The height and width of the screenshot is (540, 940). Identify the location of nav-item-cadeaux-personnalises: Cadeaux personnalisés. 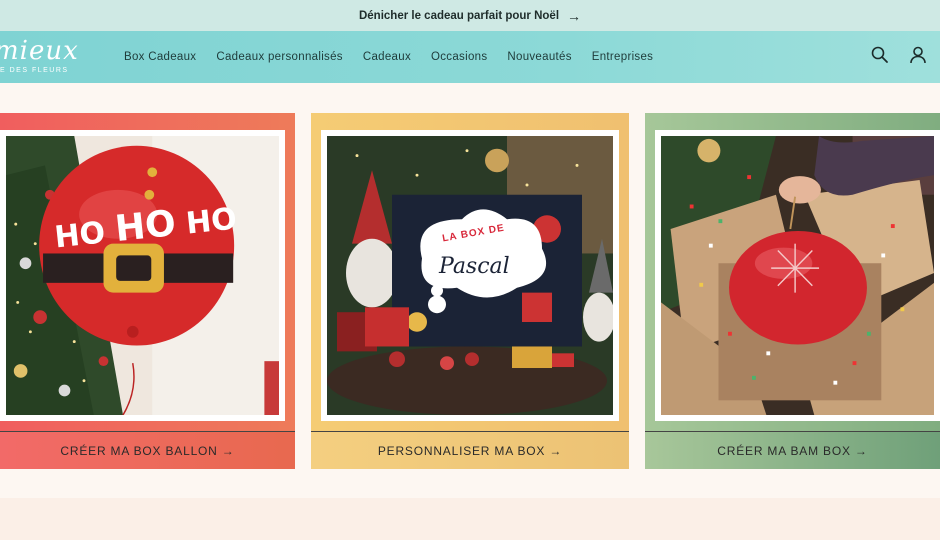
(279, 57).